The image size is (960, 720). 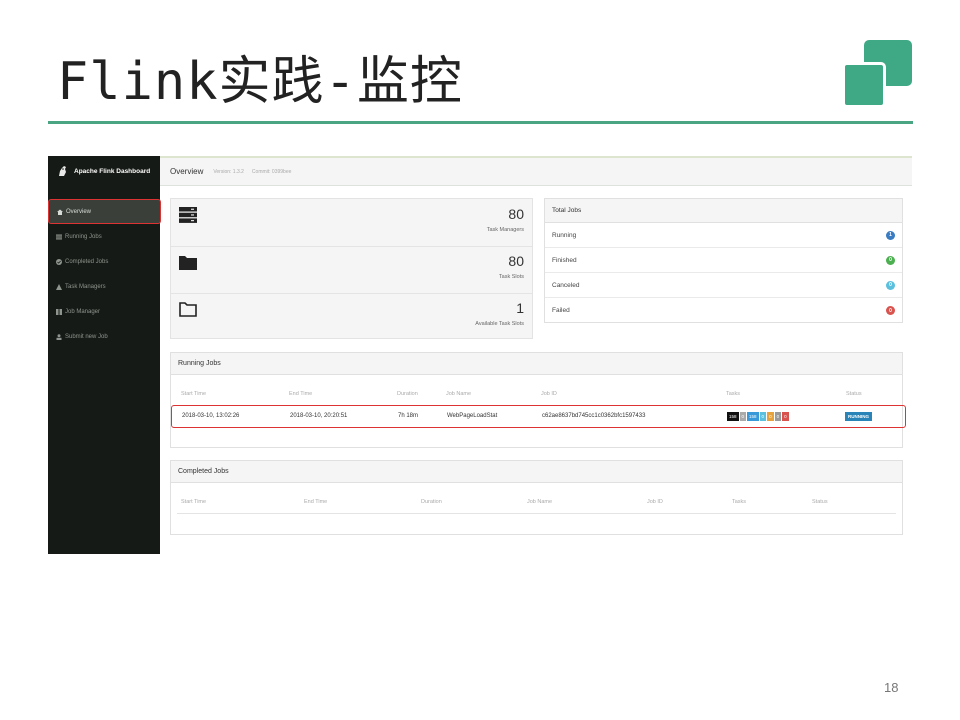 What do you see at coordinates (188, 215) in the screenshot?
I see `server-icon` at bounding box center [188, 215].